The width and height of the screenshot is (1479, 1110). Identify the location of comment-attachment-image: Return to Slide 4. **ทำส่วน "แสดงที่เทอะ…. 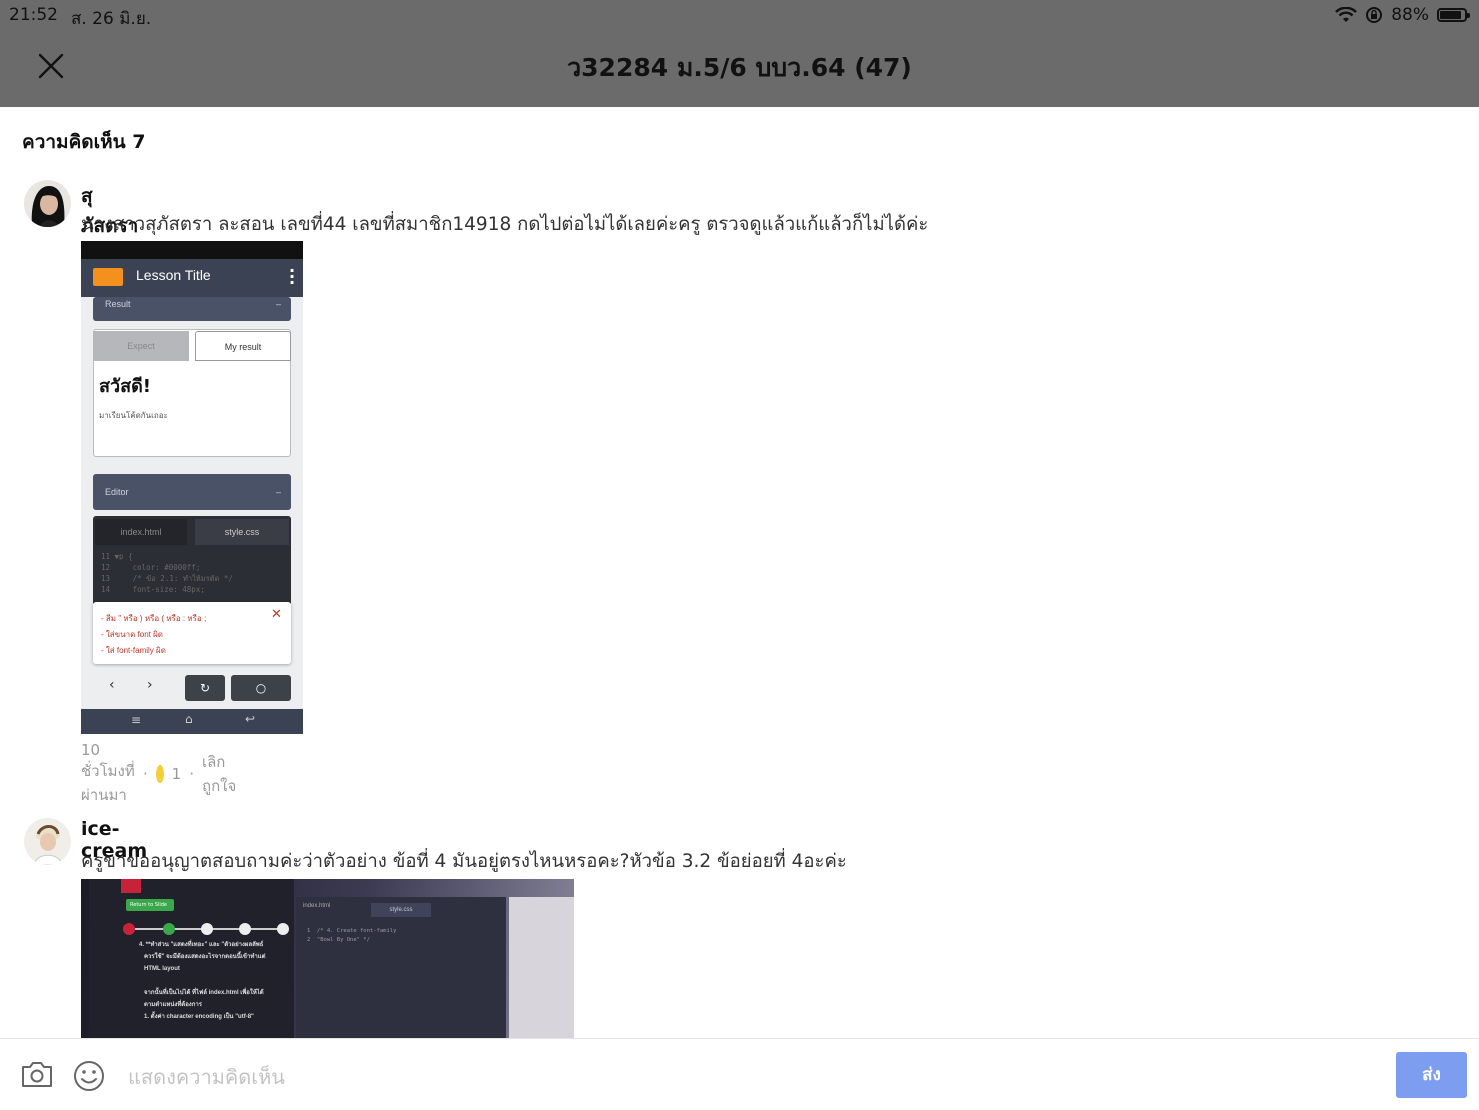
(327, 958).